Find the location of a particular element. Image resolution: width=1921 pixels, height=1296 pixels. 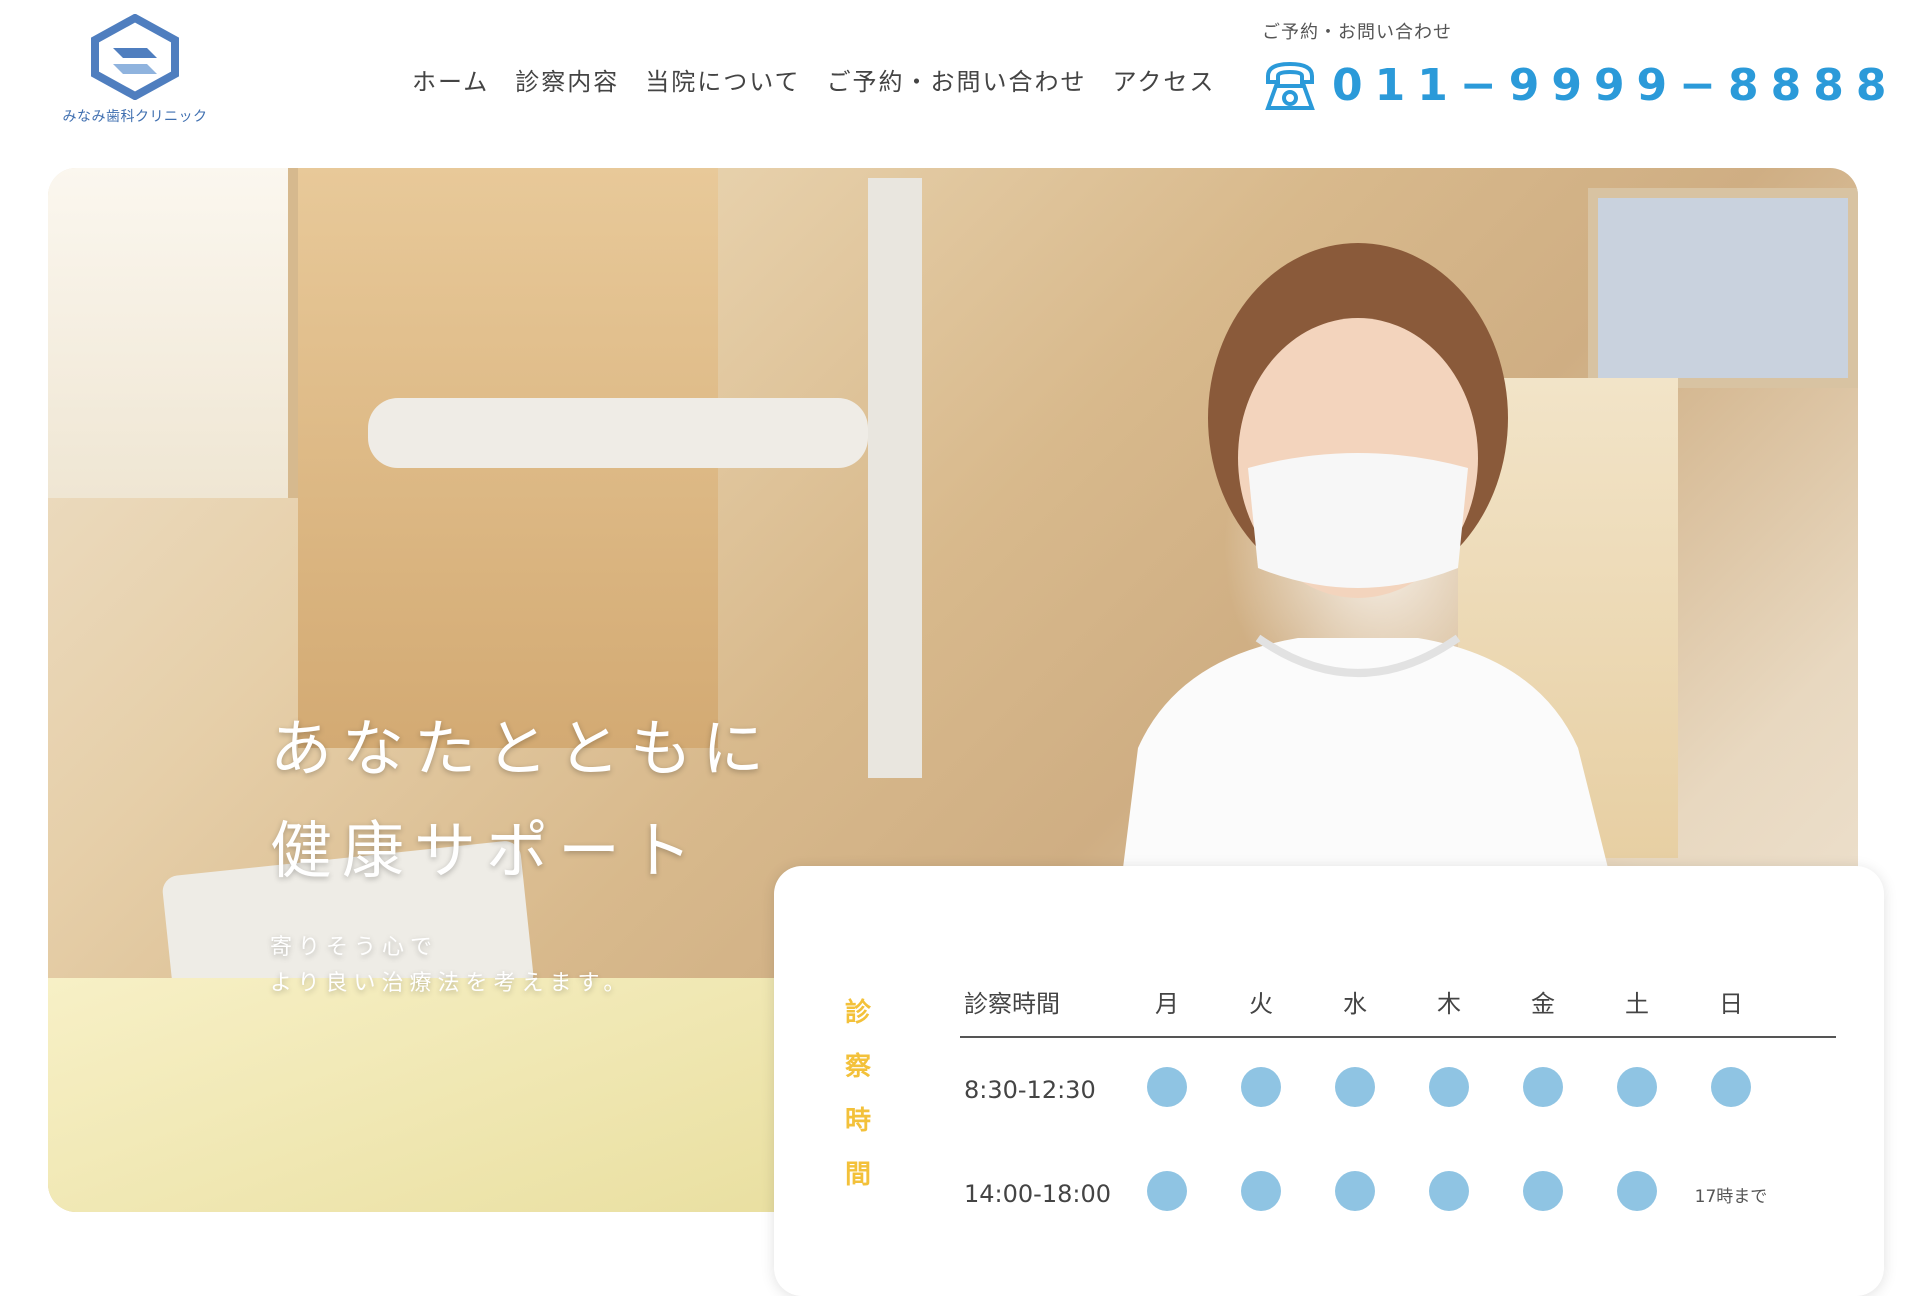

header-time: 診察時間 is located at coordinates (1012, 1003).